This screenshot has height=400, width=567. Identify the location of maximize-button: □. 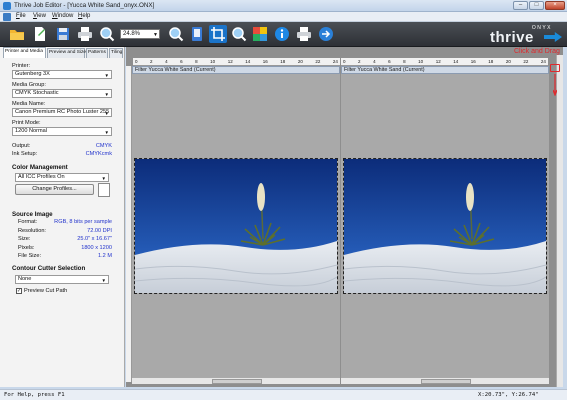
(536, 5).